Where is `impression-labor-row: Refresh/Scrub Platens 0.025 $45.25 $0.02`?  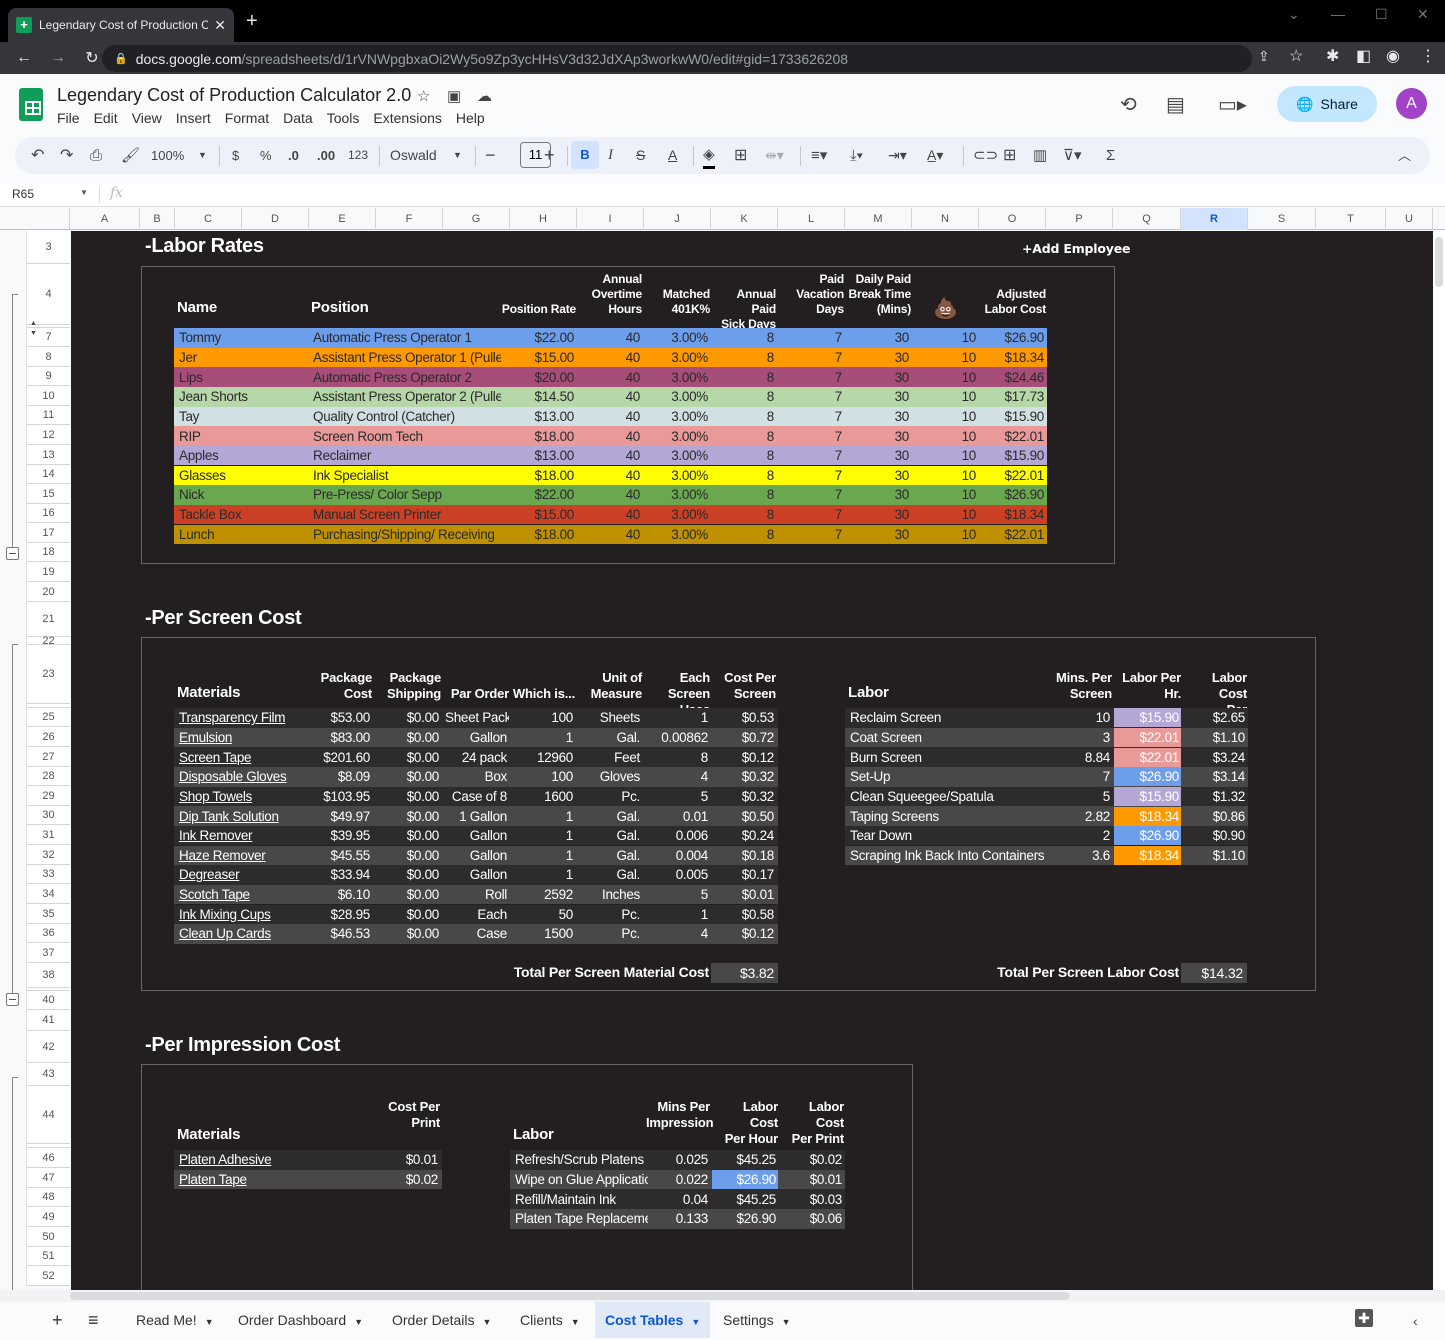 impression-labor-row: Refresh/Scrub Platens 0.025 $45.25 $0.02 is located at coordinates (677, 1160).